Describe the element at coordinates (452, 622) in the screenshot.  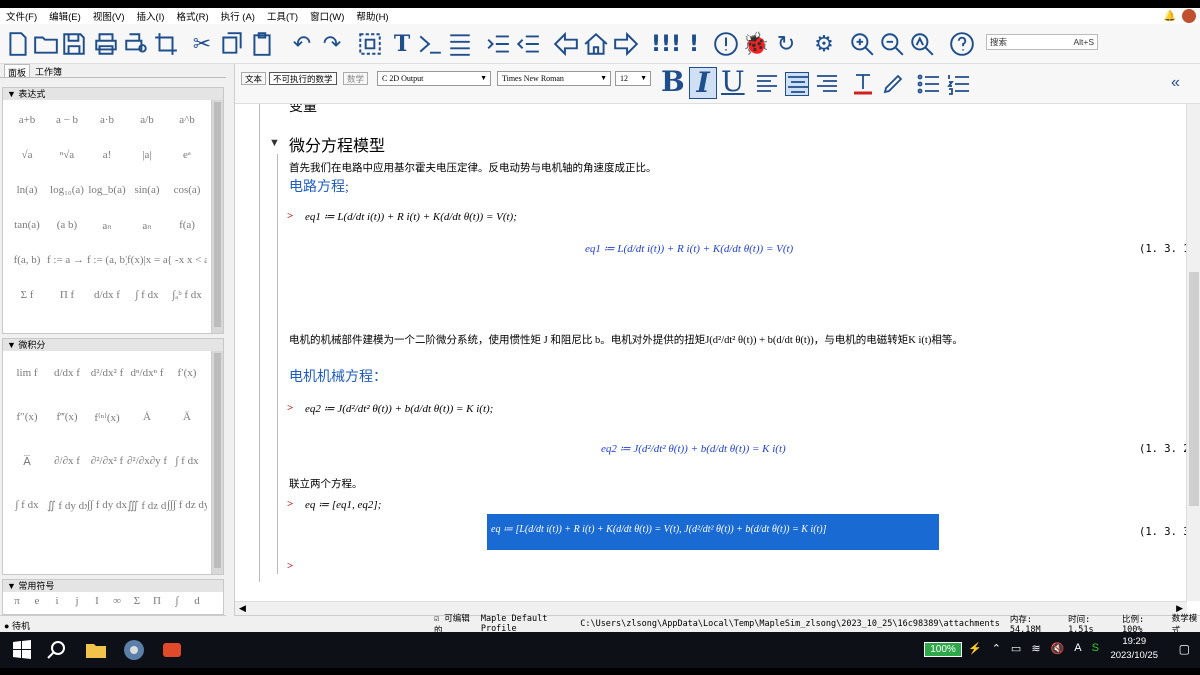
I see `editable-checkbox: ☑ 可编辑的` at that location.